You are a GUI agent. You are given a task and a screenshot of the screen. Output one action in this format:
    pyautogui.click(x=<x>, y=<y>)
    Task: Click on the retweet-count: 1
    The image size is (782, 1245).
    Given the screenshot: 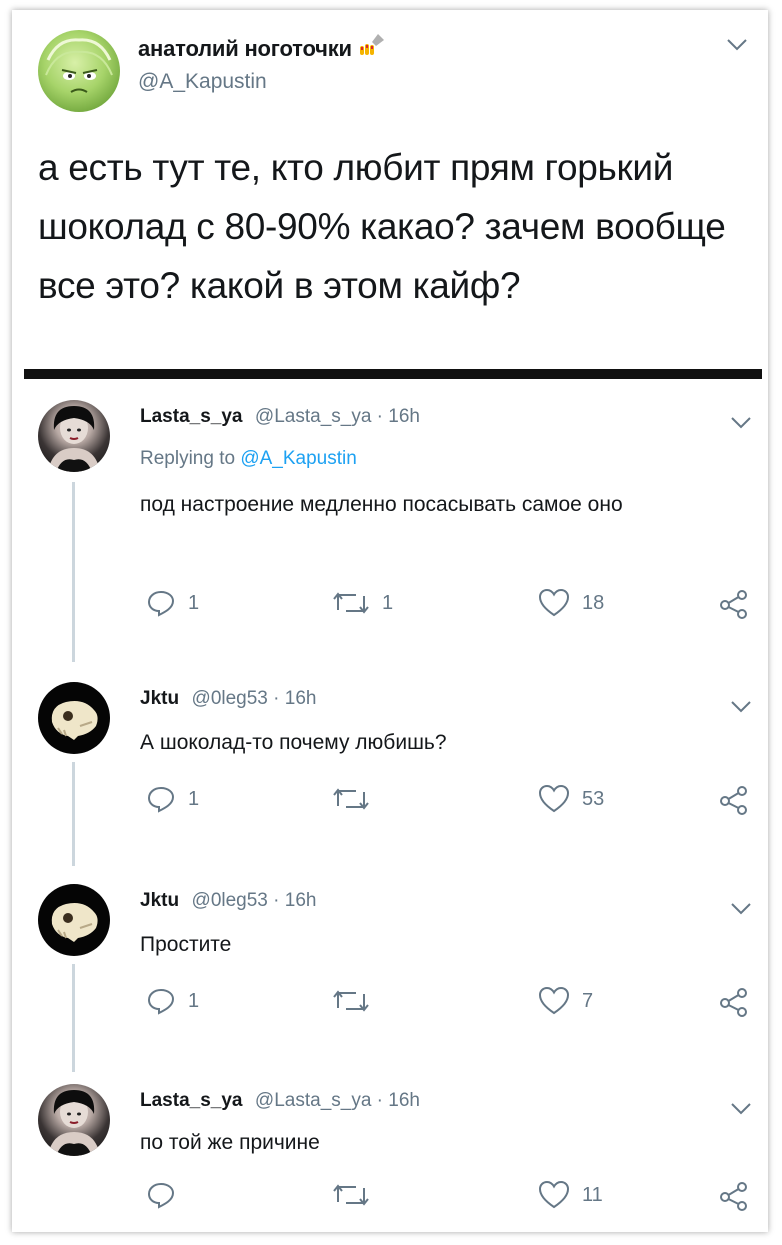 What is the action you would take?
    pyautogui.click(x=388, y=602)
    